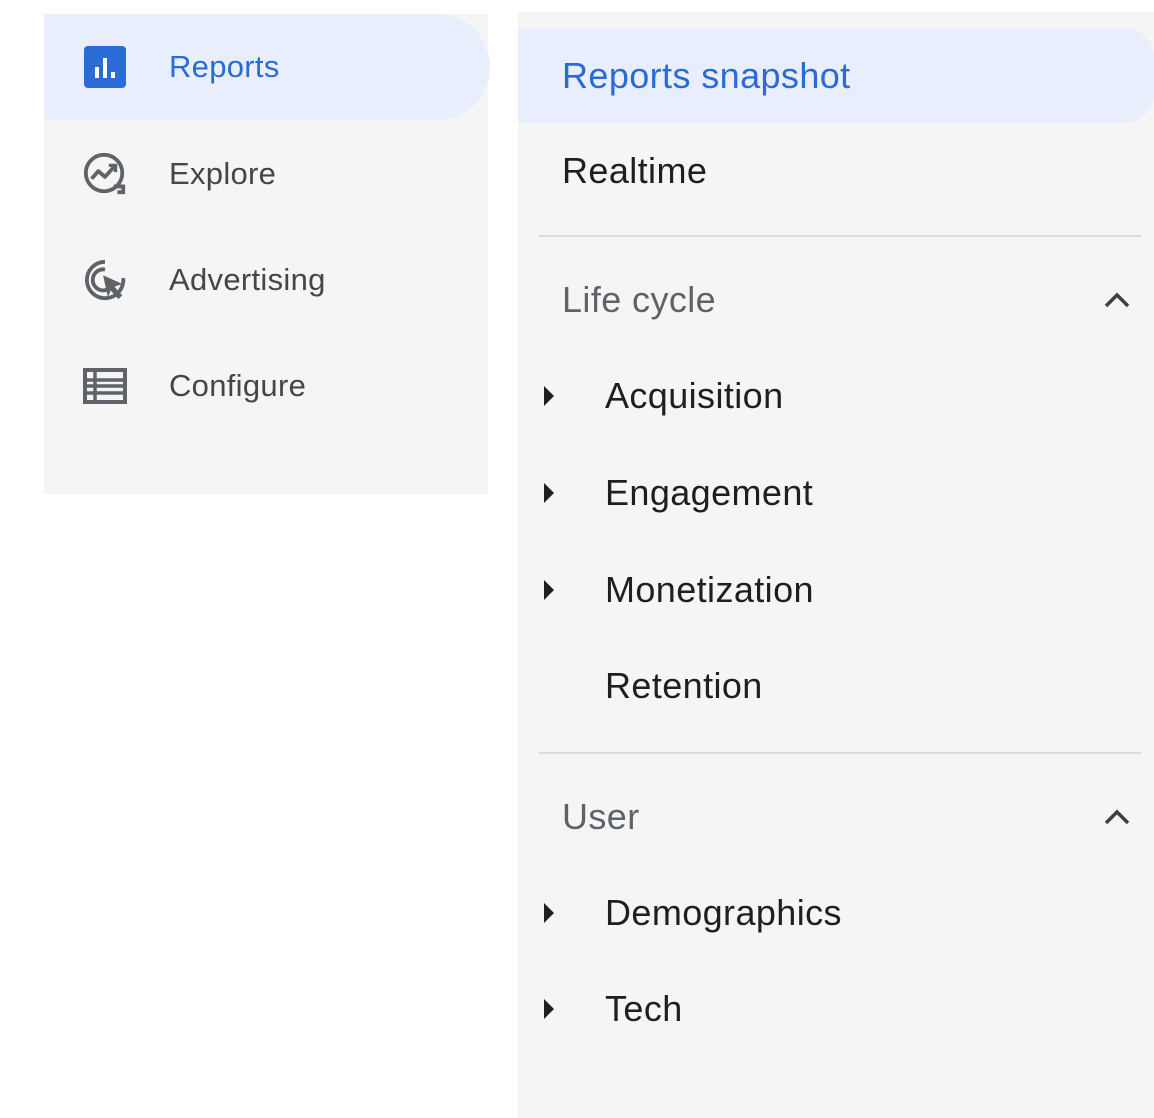  Describe the element at coordinates (639, 299) in the screenshot. I see `section-title-life-cycle: Life cycle` at that location.